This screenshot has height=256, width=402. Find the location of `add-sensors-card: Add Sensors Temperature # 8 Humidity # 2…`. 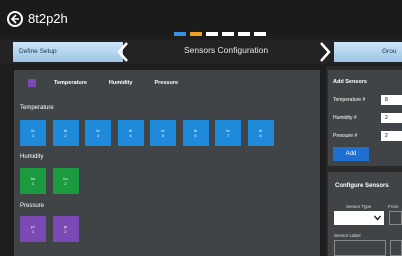

add-sensors-card: Add Sensors Temperature # 8 Humidity # 2… is located at coordinates (365, 118).